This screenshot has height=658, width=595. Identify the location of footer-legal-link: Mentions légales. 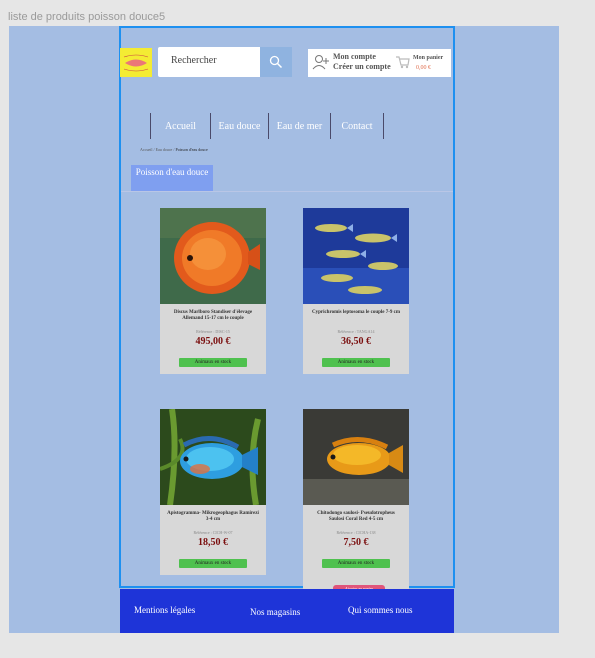
(164, 610).